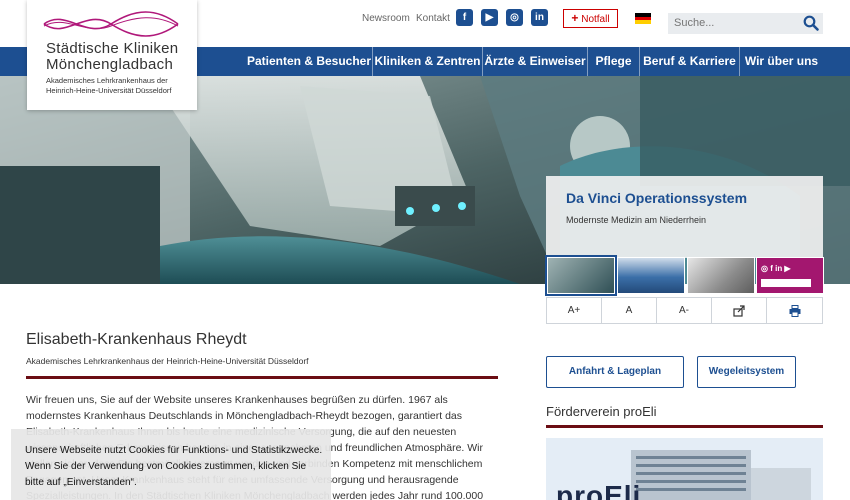  What do you see at coordinates (136, 339) in the screenshot?
I see `page-title: Elisabeth-Krankenhaus Rheydt` at bounding box center [136, 339].